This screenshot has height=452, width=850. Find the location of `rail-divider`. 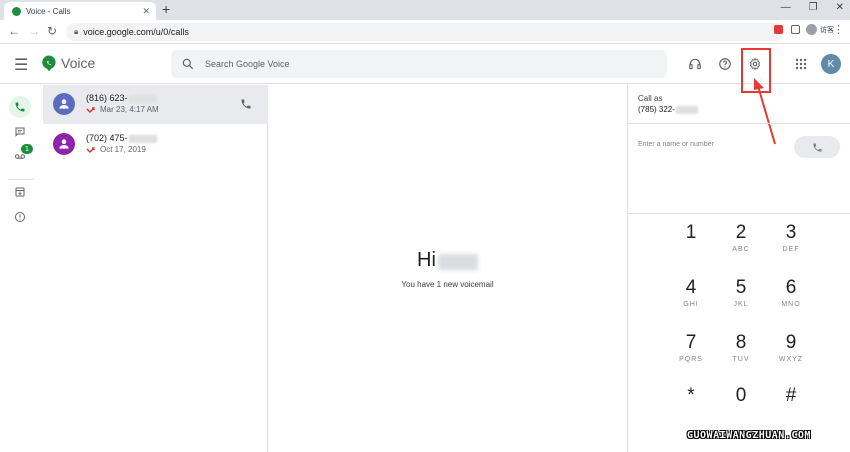

rail-divider is located at coordinates (21, 179).